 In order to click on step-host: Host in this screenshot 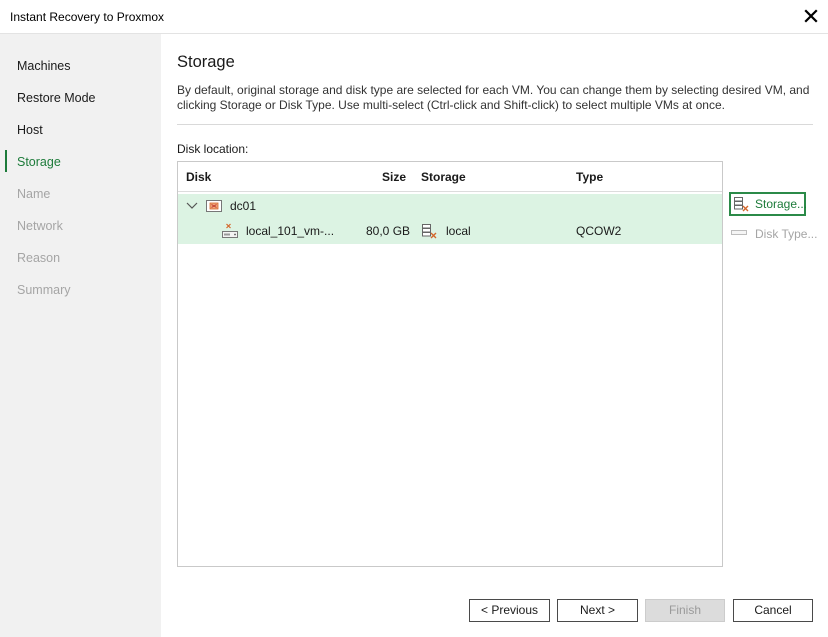, I will do `click(30, 130)`.